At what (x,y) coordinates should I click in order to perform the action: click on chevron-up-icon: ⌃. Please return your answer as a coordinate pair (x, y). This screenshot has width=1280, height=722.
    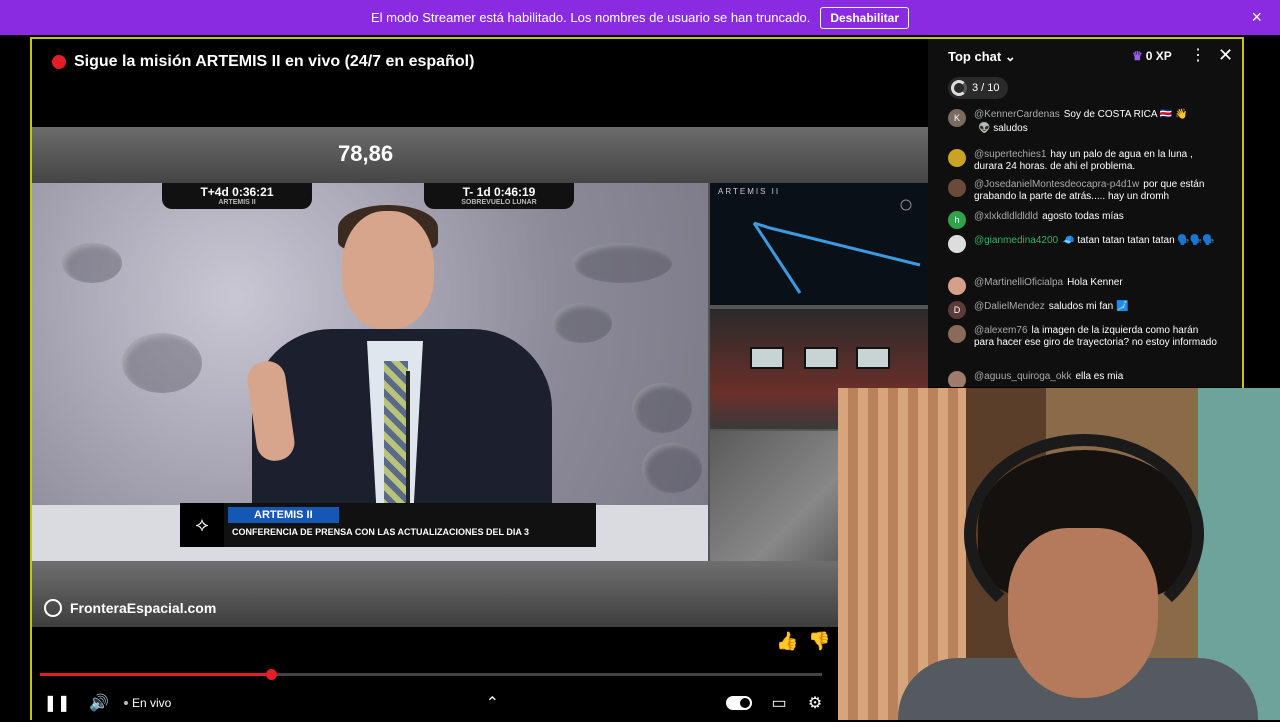
    Looking at the image, I should click on (492, 703).